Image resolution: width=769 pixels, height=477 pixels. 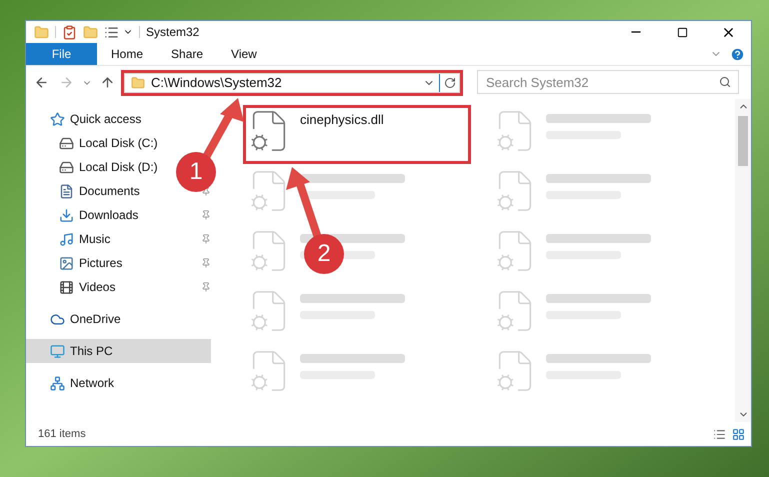 What do you see at coordinates (357, 134) in the screenshot?
I see `file-item: cinephysics.dll` at bounding box center [357, 134].